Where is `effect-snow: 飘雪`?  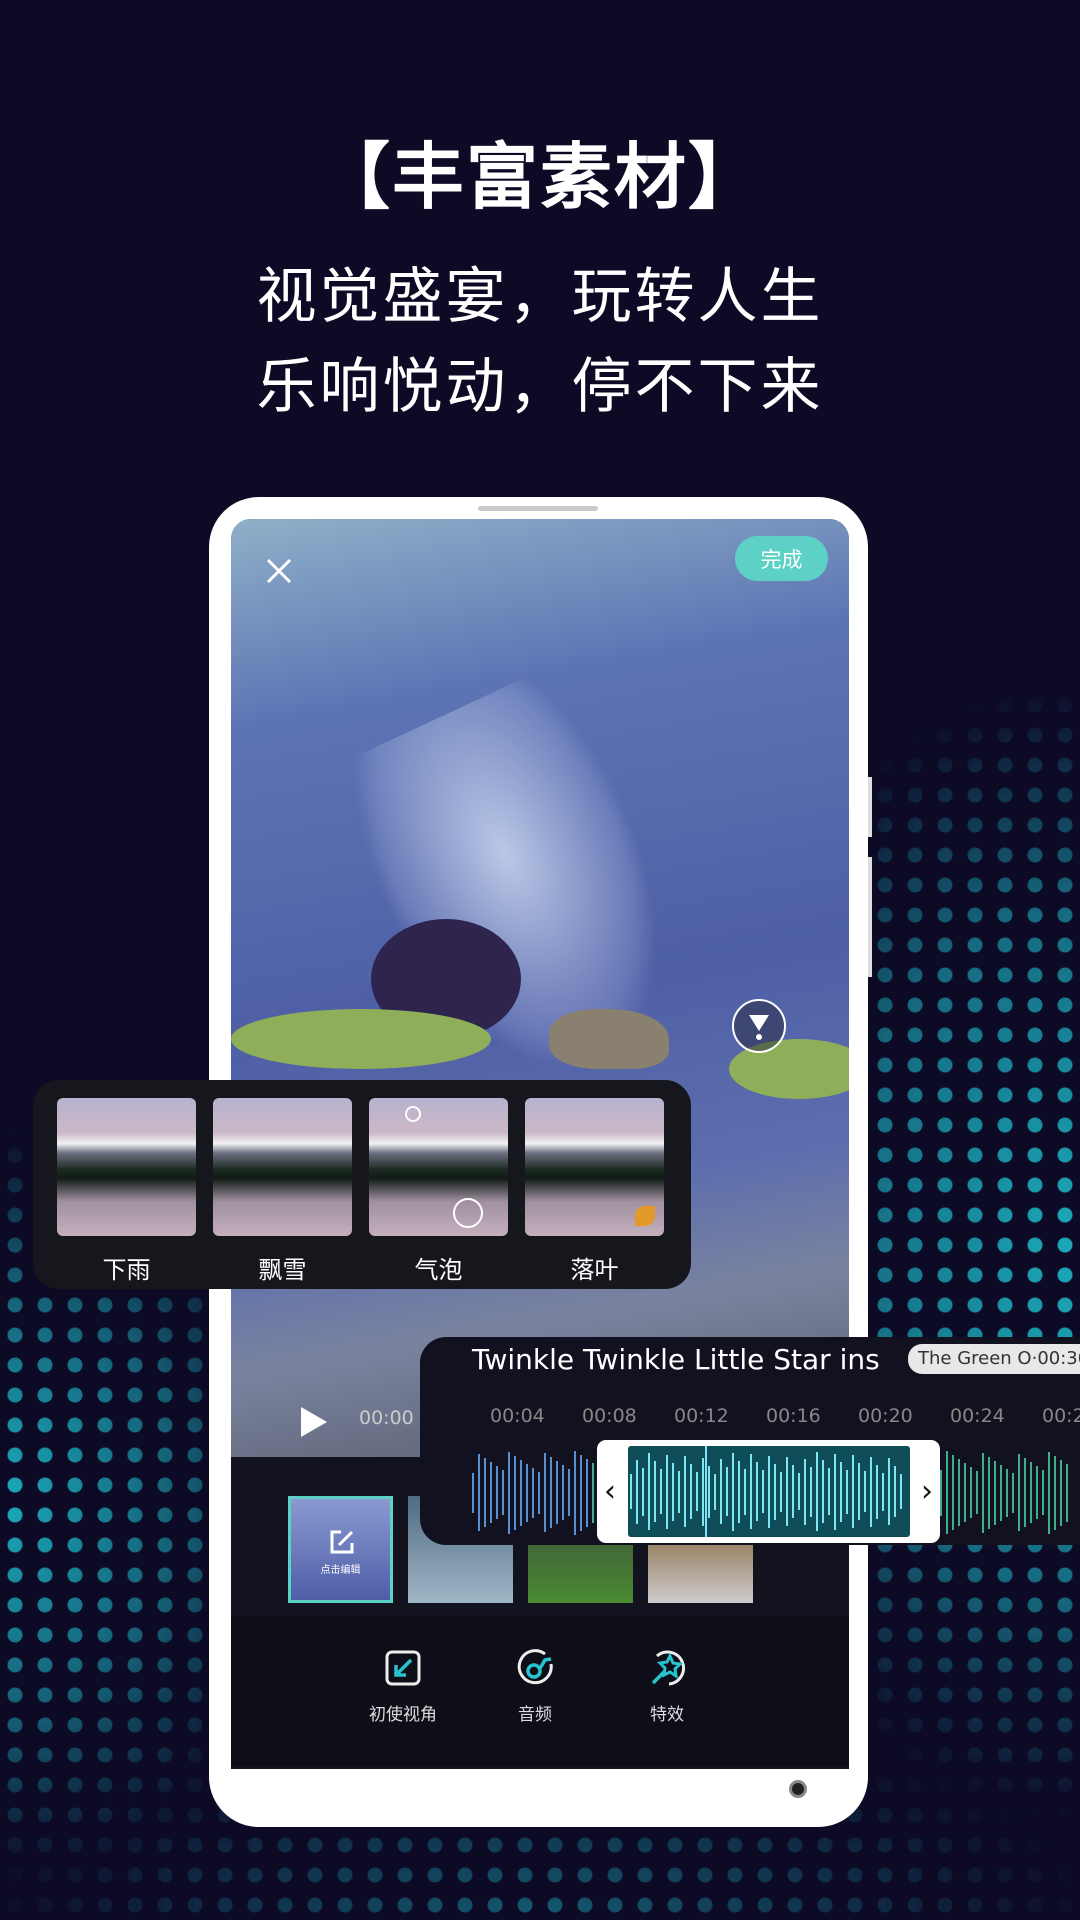
effect-snow: 飘雪 is located at coordinates (282, 1191).